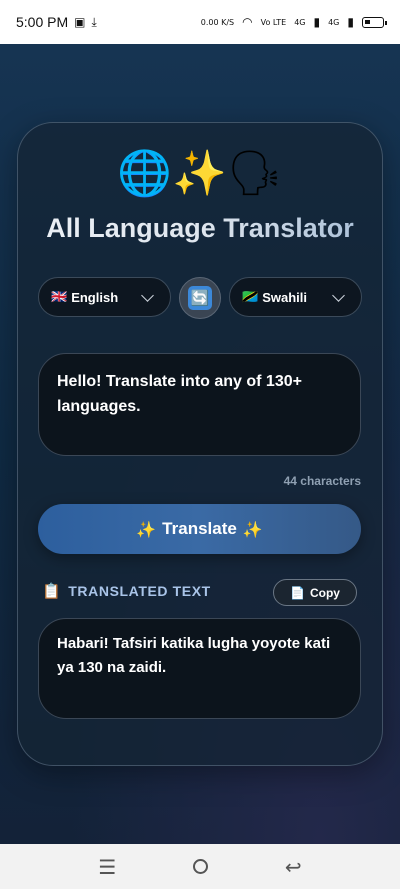 The height and width of the screenshot is (889, 400). Describe the element at coordinates (250, 297) in the screenshot. I see `tanzania-flag-icon: 🇹🇿` at that location.